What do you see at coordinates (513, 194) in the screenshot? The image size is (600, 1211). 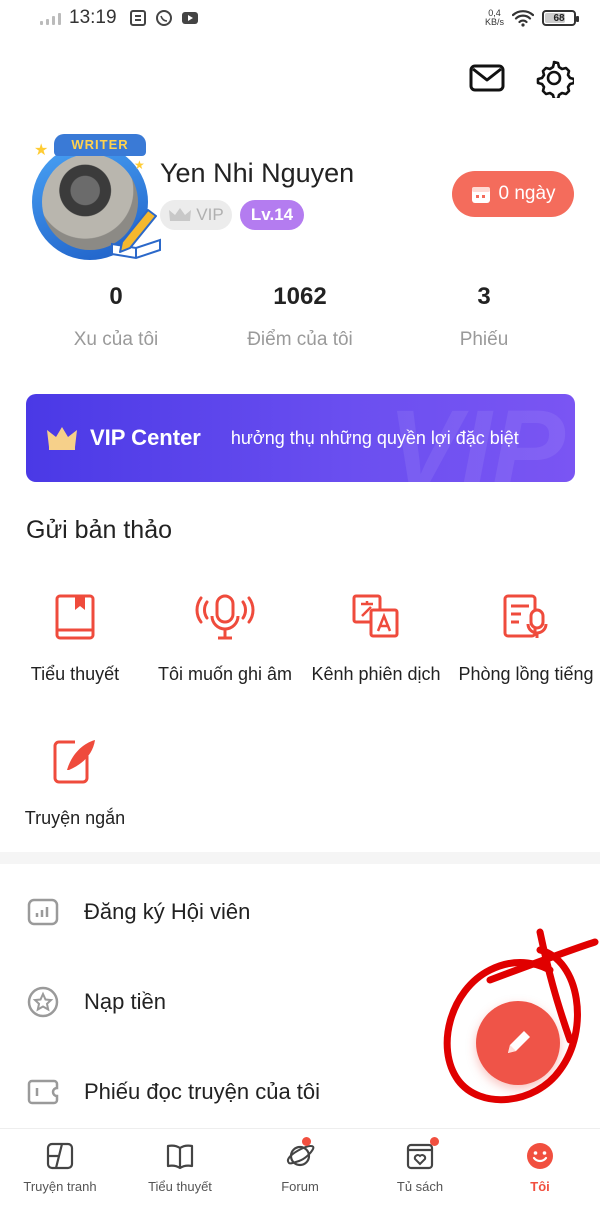 I see `checkin-button: 0 ngày` at bounding box center [513, 194].